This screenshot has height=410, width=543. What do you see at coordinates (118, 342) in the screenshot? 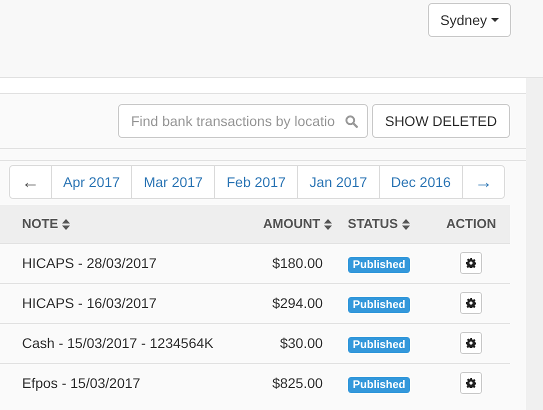
I see `note-text: Cash - 15/03/2017 - 1234564K` at bounding box center [118, 342].